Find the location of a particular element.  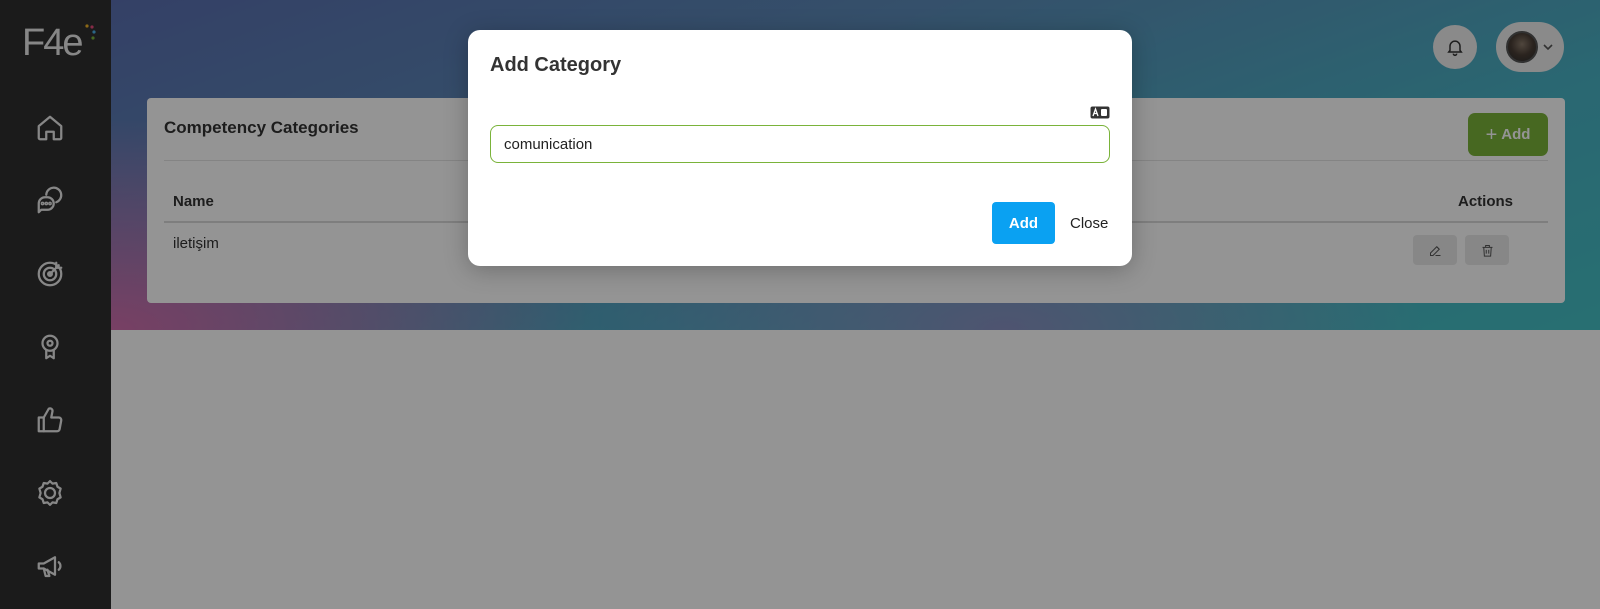

modal-add-button: Add is located at coordinates (1023, 223).